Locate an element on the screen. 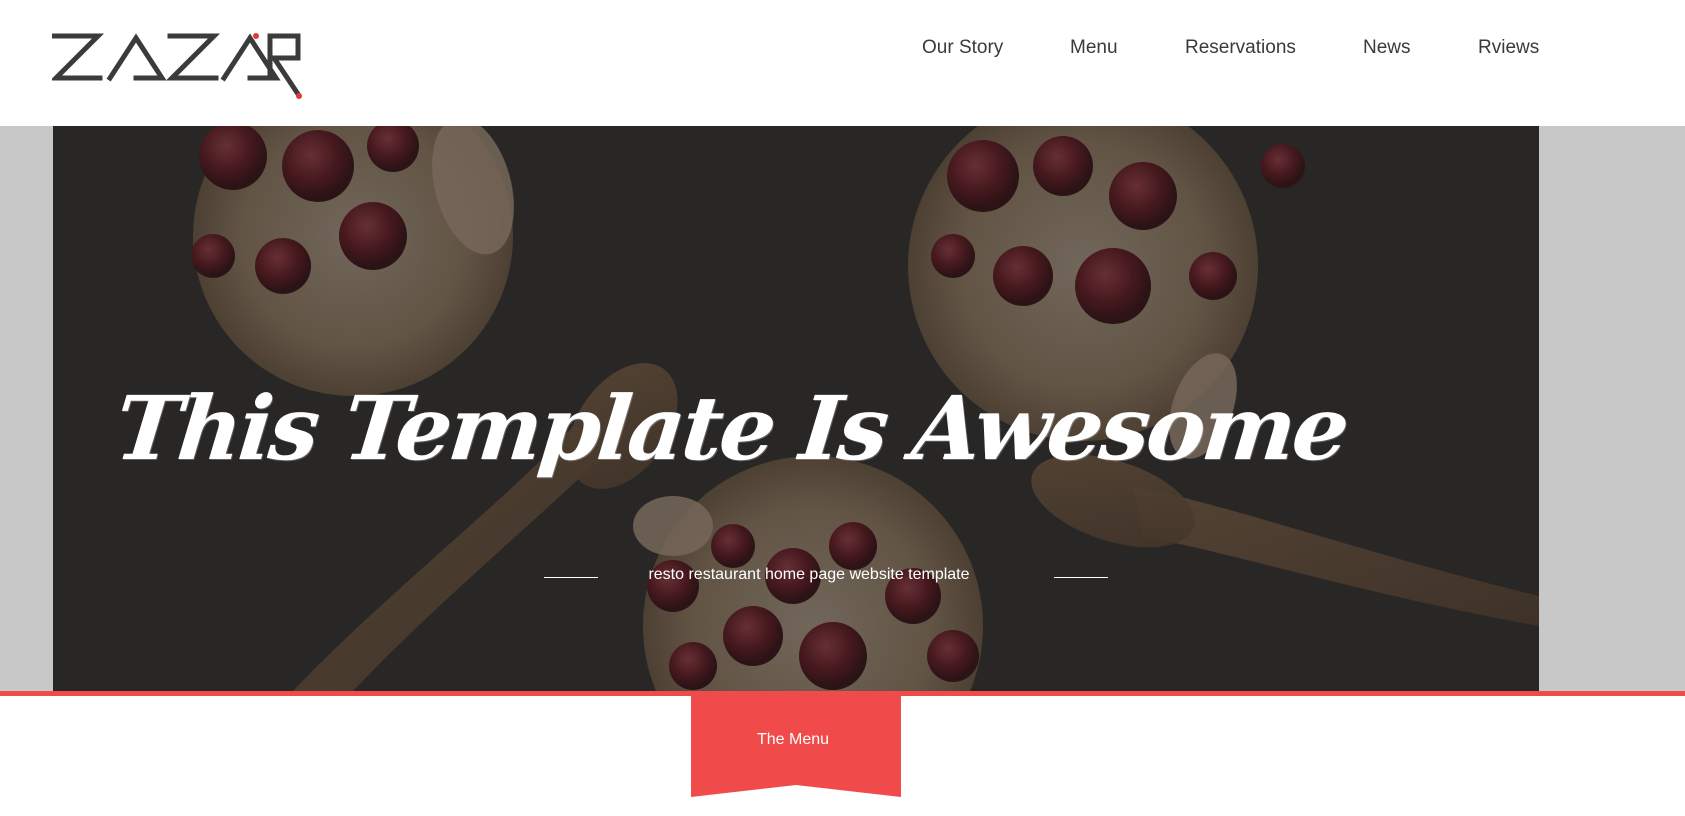 This screenshot has height=816, width=1685. menu-ribbon-tab: The Menu is located at coordinates (796, 744).